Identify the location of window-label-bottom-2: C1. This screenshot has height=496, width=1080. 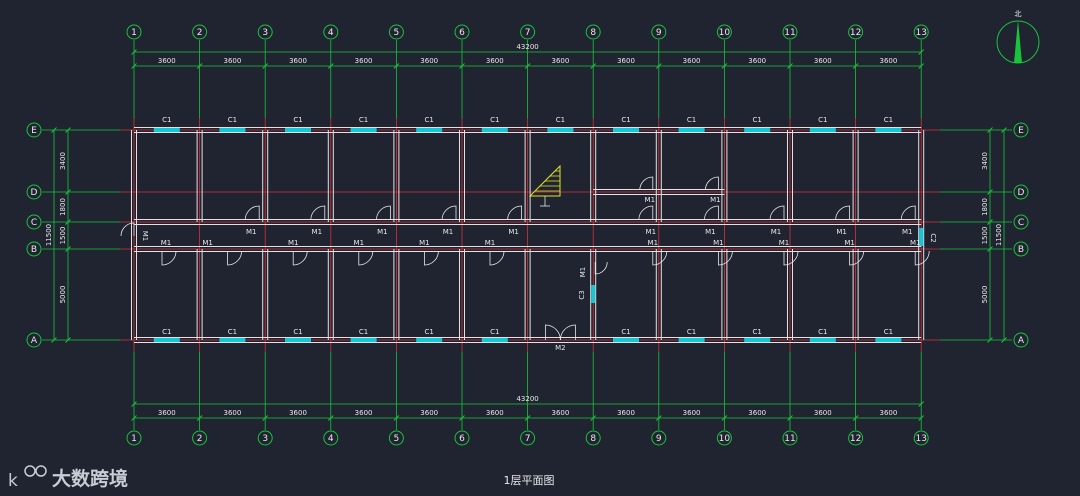
(232, 332).